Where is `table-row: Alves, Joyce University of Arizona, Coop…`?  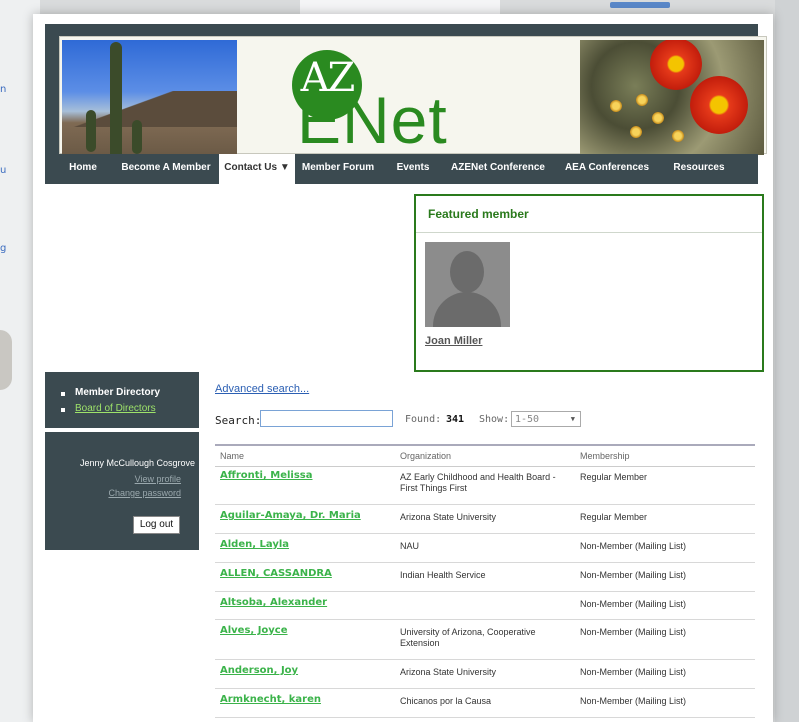 table-row: Alves, Joyce University of Arizona, Coop… is located at coordinates (485, 640).